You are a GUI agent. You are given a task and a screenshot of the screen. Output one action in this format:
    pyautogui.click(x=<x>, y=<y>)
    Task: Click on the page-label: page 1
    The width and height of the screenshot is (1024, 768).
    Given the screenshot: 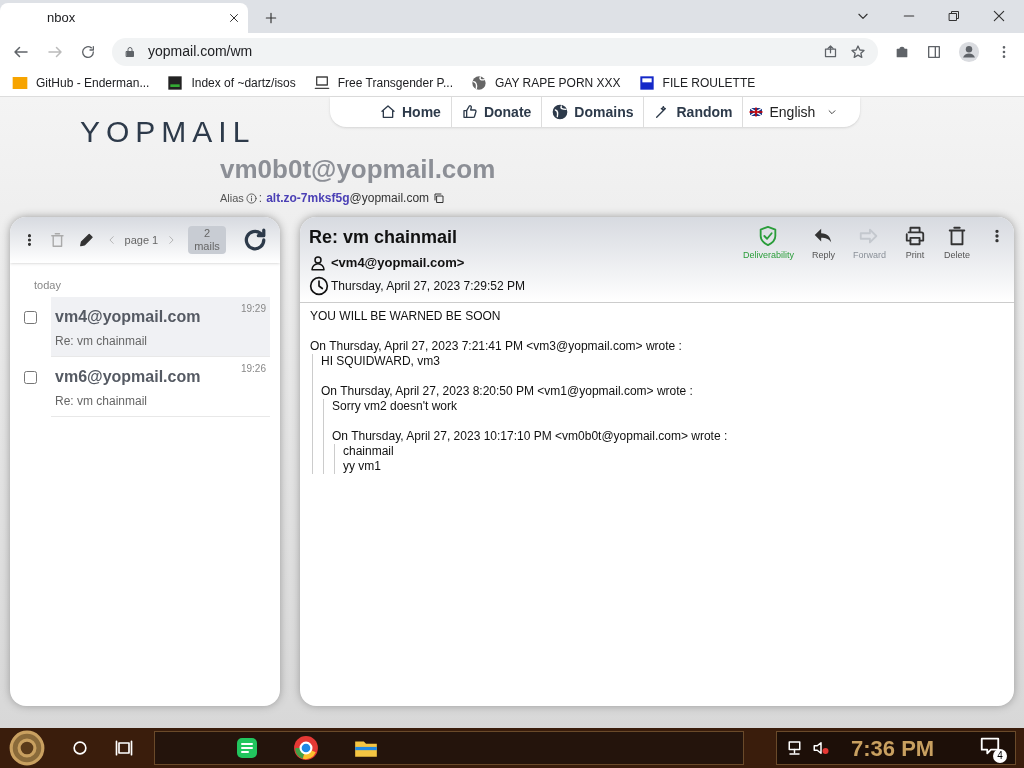 What is the action you would take?
    pyautogui.click(x=141, y=240)
    